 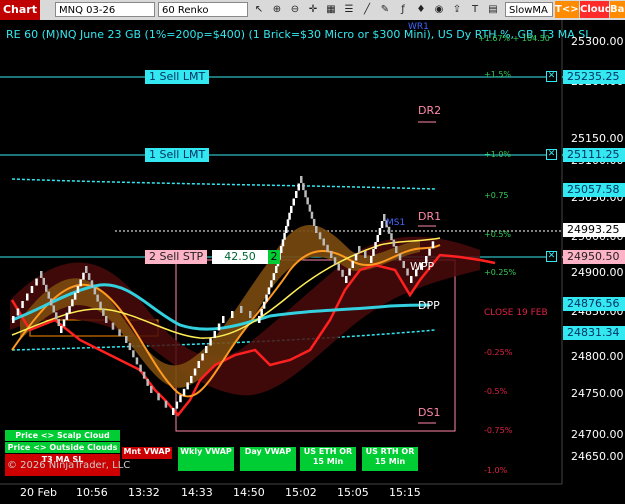 What do you see at coordinates (274, 257) in the screenshot?
I see `stp-qty-box: 2` at bounding box center [274, 257].